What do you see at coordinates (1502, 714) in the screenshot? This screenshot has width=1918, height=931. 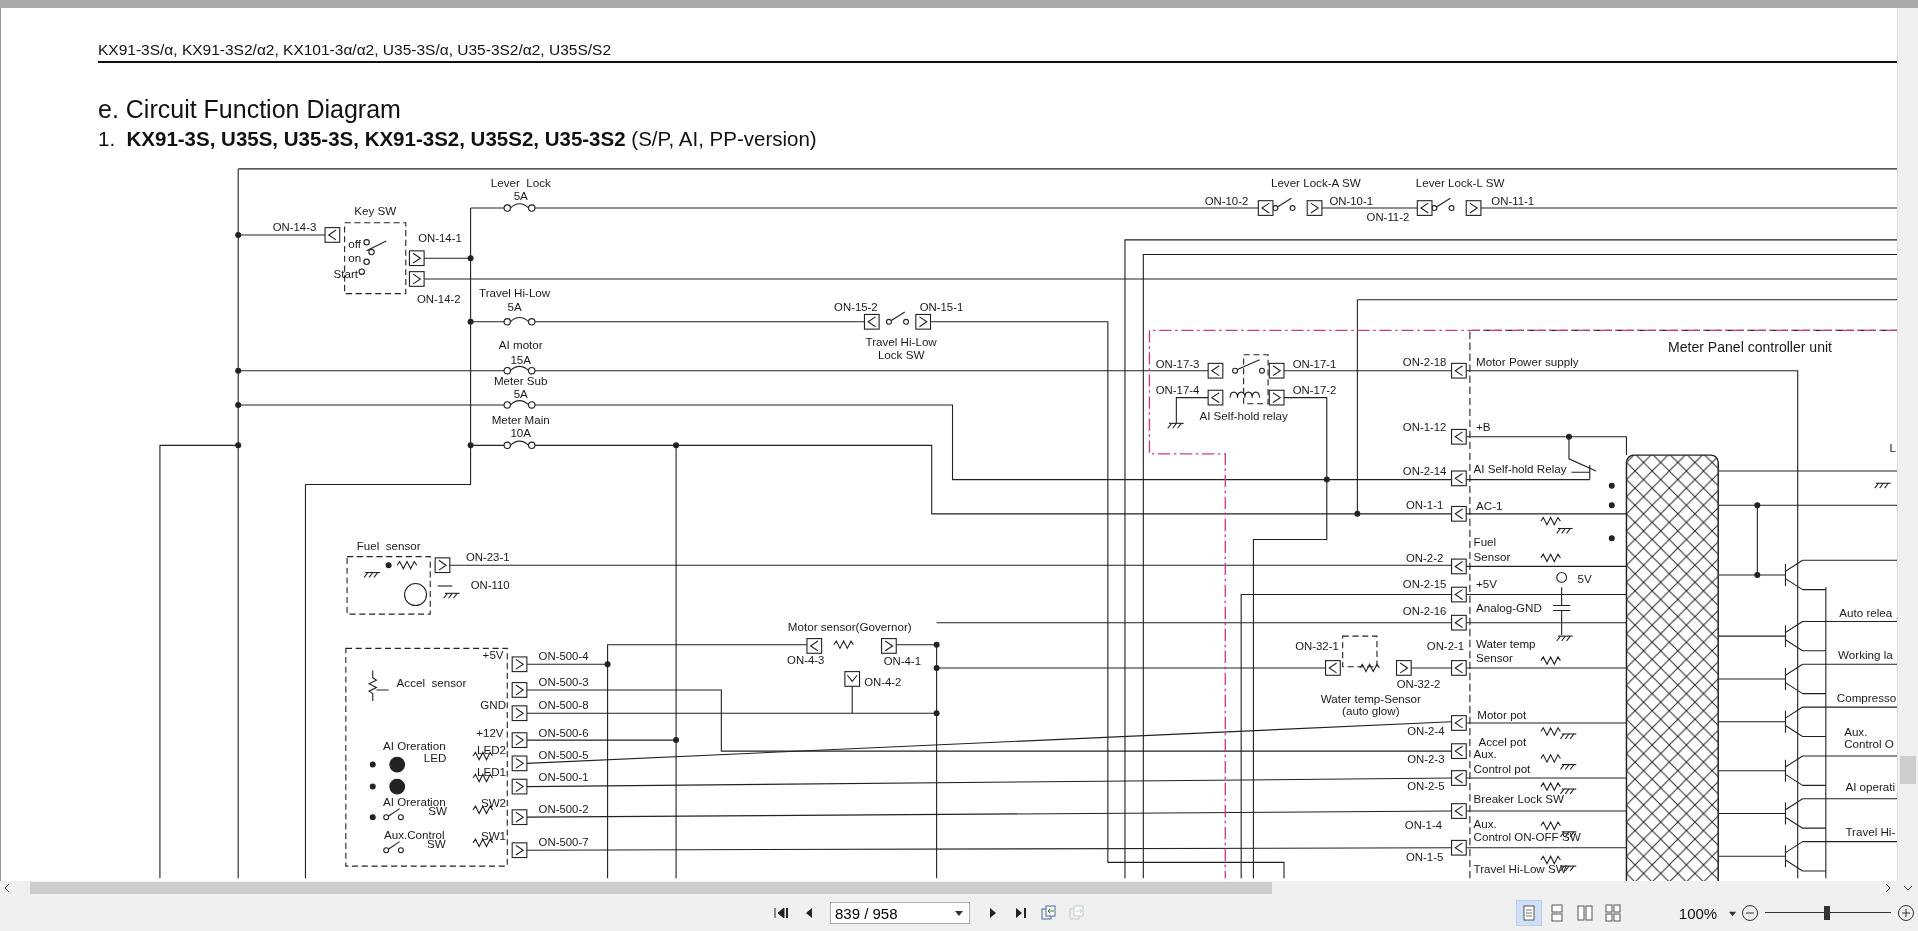 I see `signal-label: Motor pot` at bounding box center [1502, 714].